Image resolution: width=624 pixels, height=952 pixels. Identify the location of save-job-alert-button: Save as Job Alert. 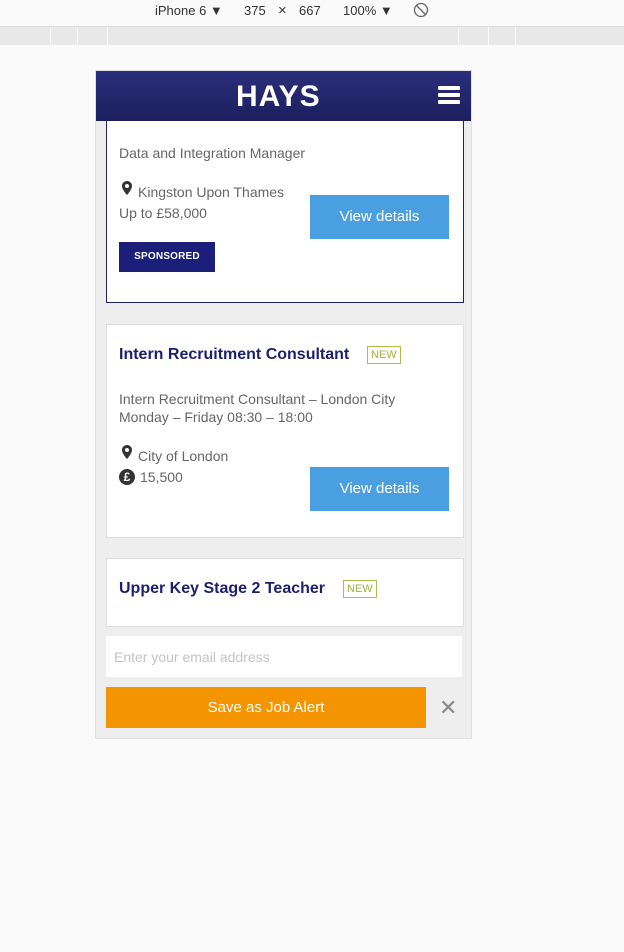
(266, 707).